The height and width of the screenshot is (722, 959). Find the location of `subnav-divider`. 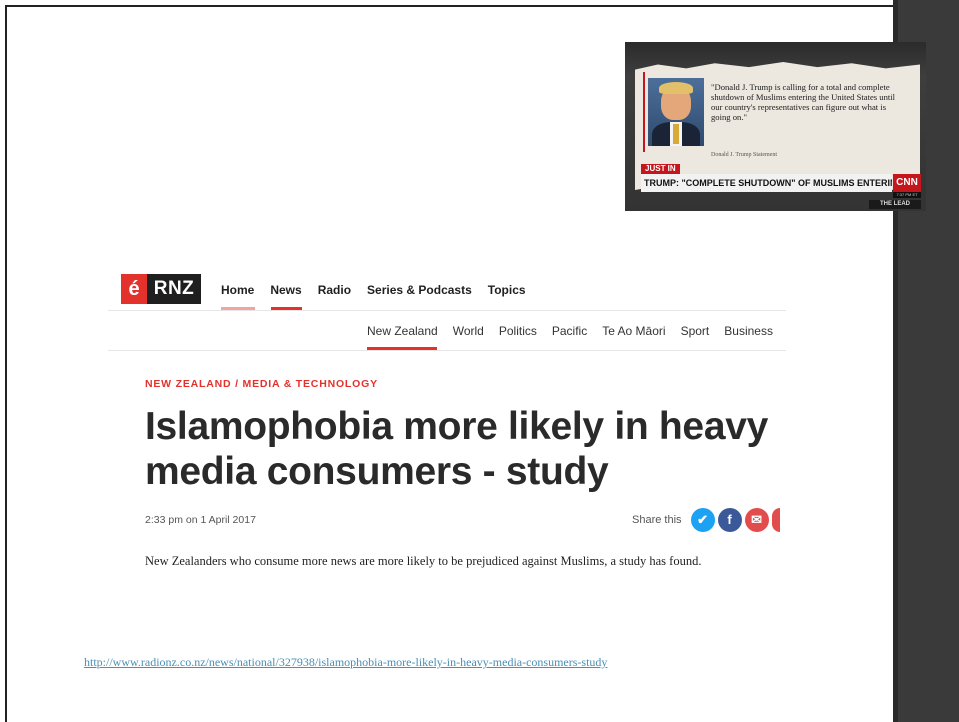

subnav-divider is located at coordinates (447, 350).